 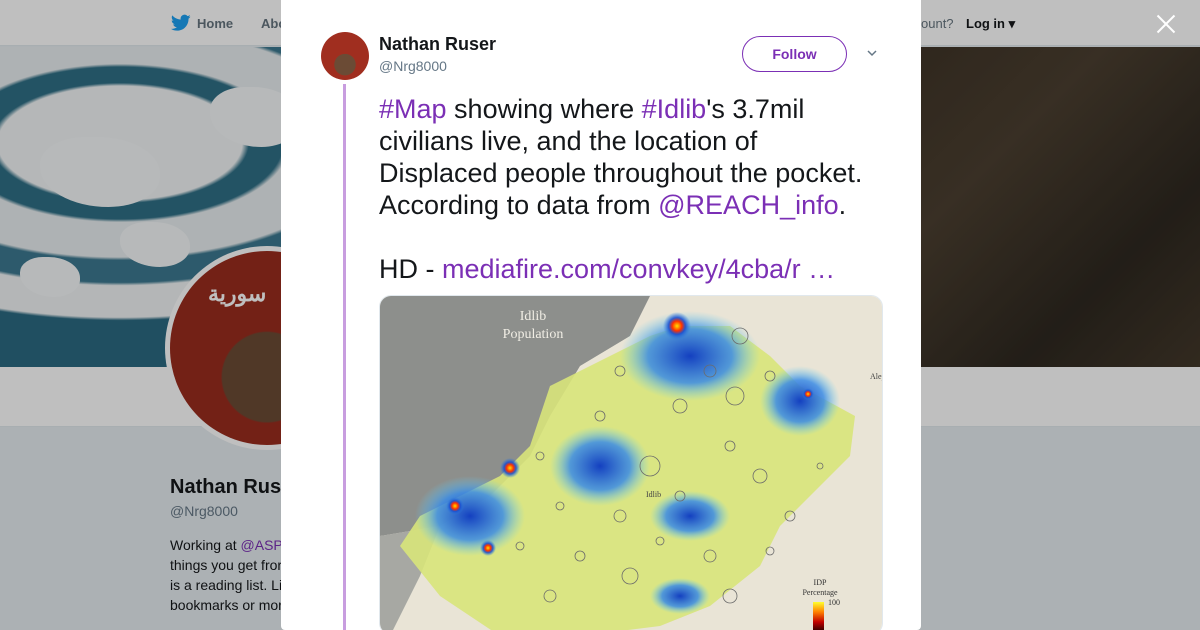 I want to click on mention-reach-link: @REACH_info, so click(x=748, y=205).